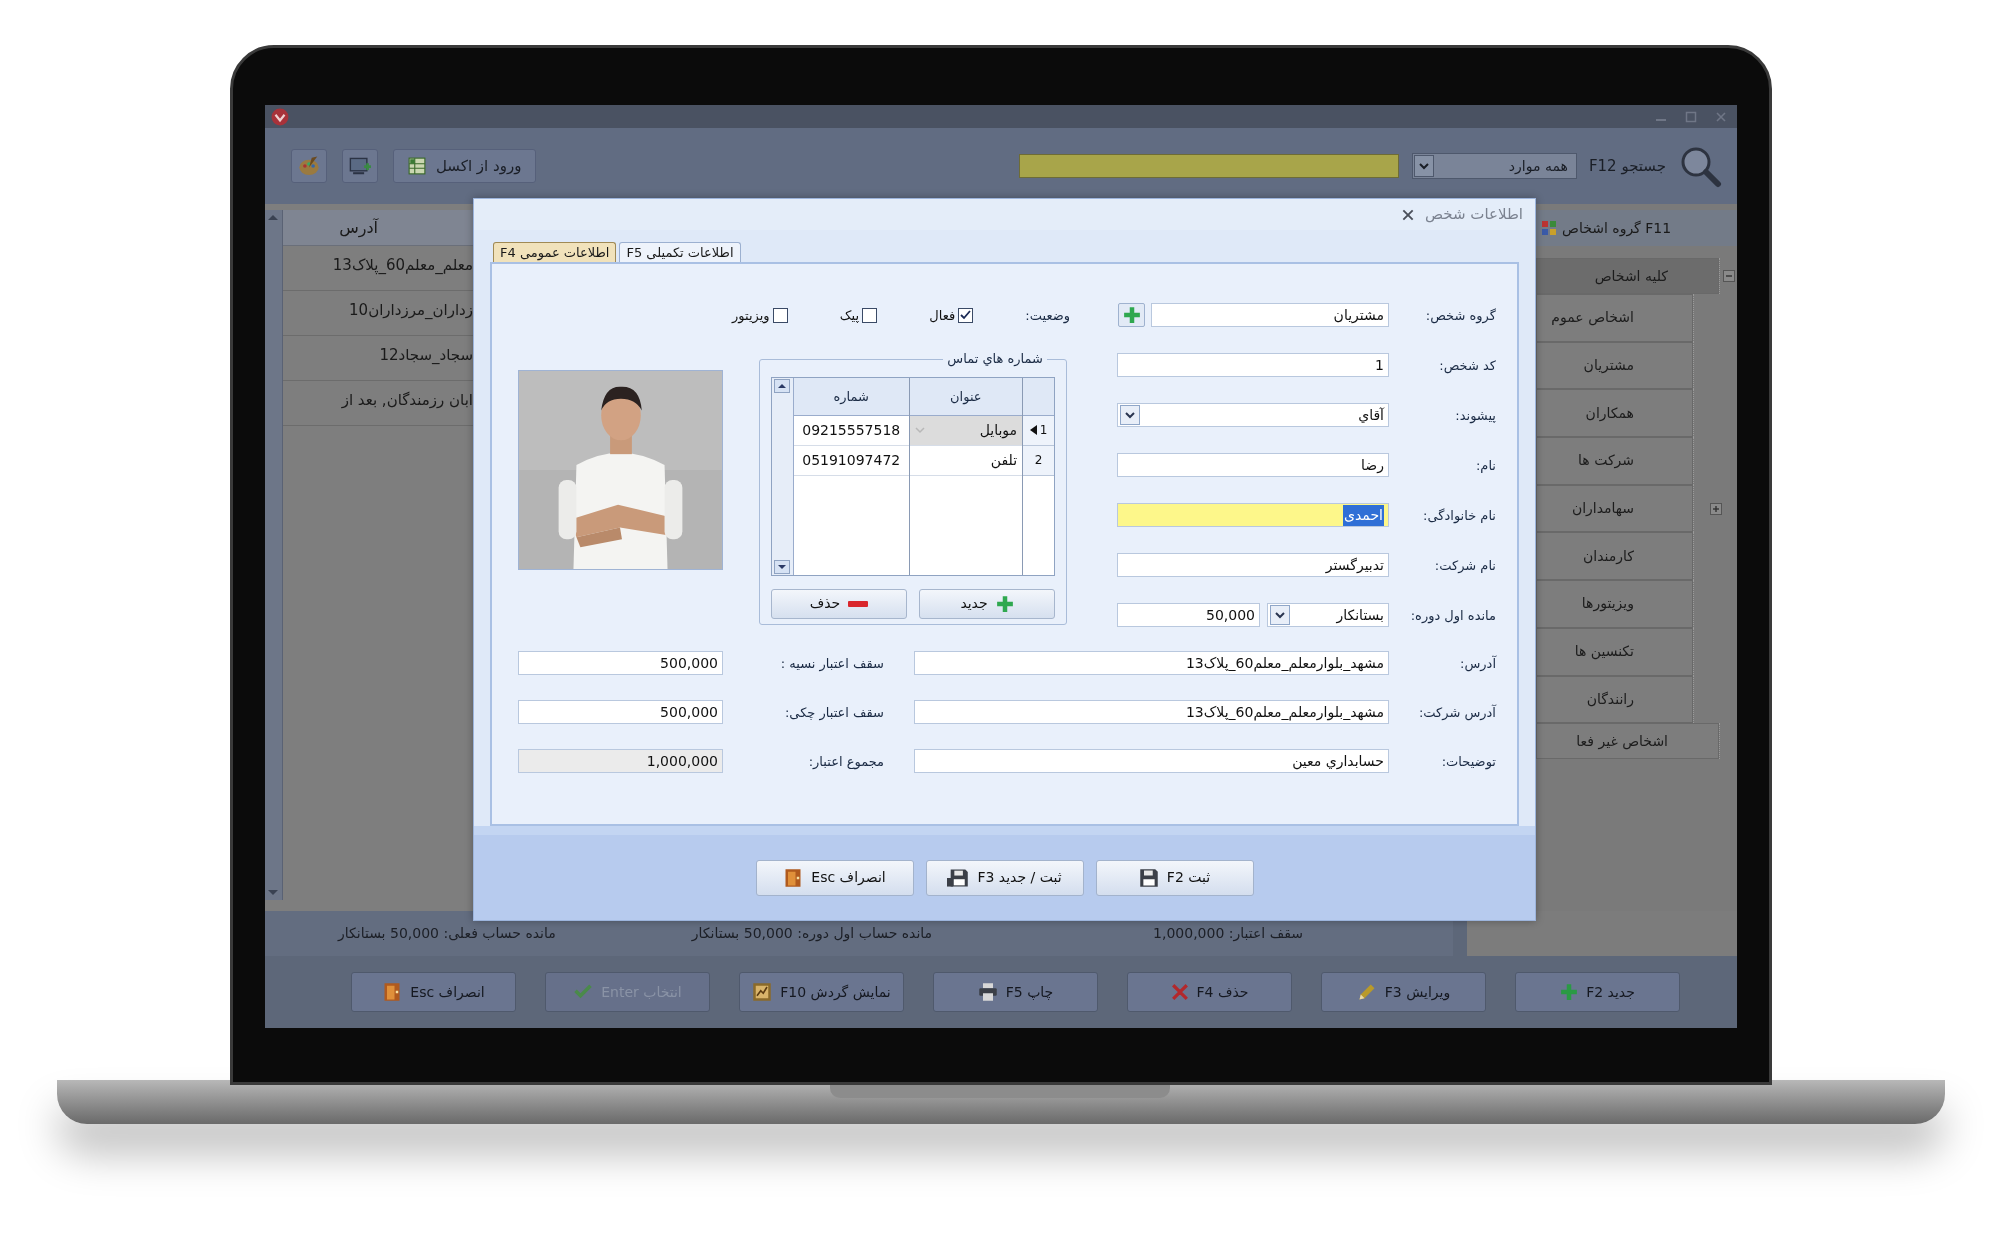 This screenshot has width=2000, height=1247. Describe the element at coordinates (839, 603) in the screenshot. I see `delete-button: حذف` at that location.